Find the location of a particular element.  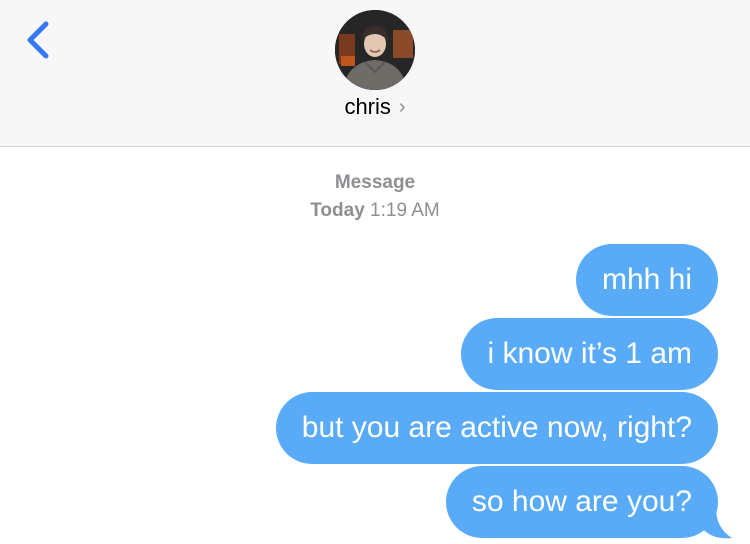

avatar is located at coordinates (375, 50).